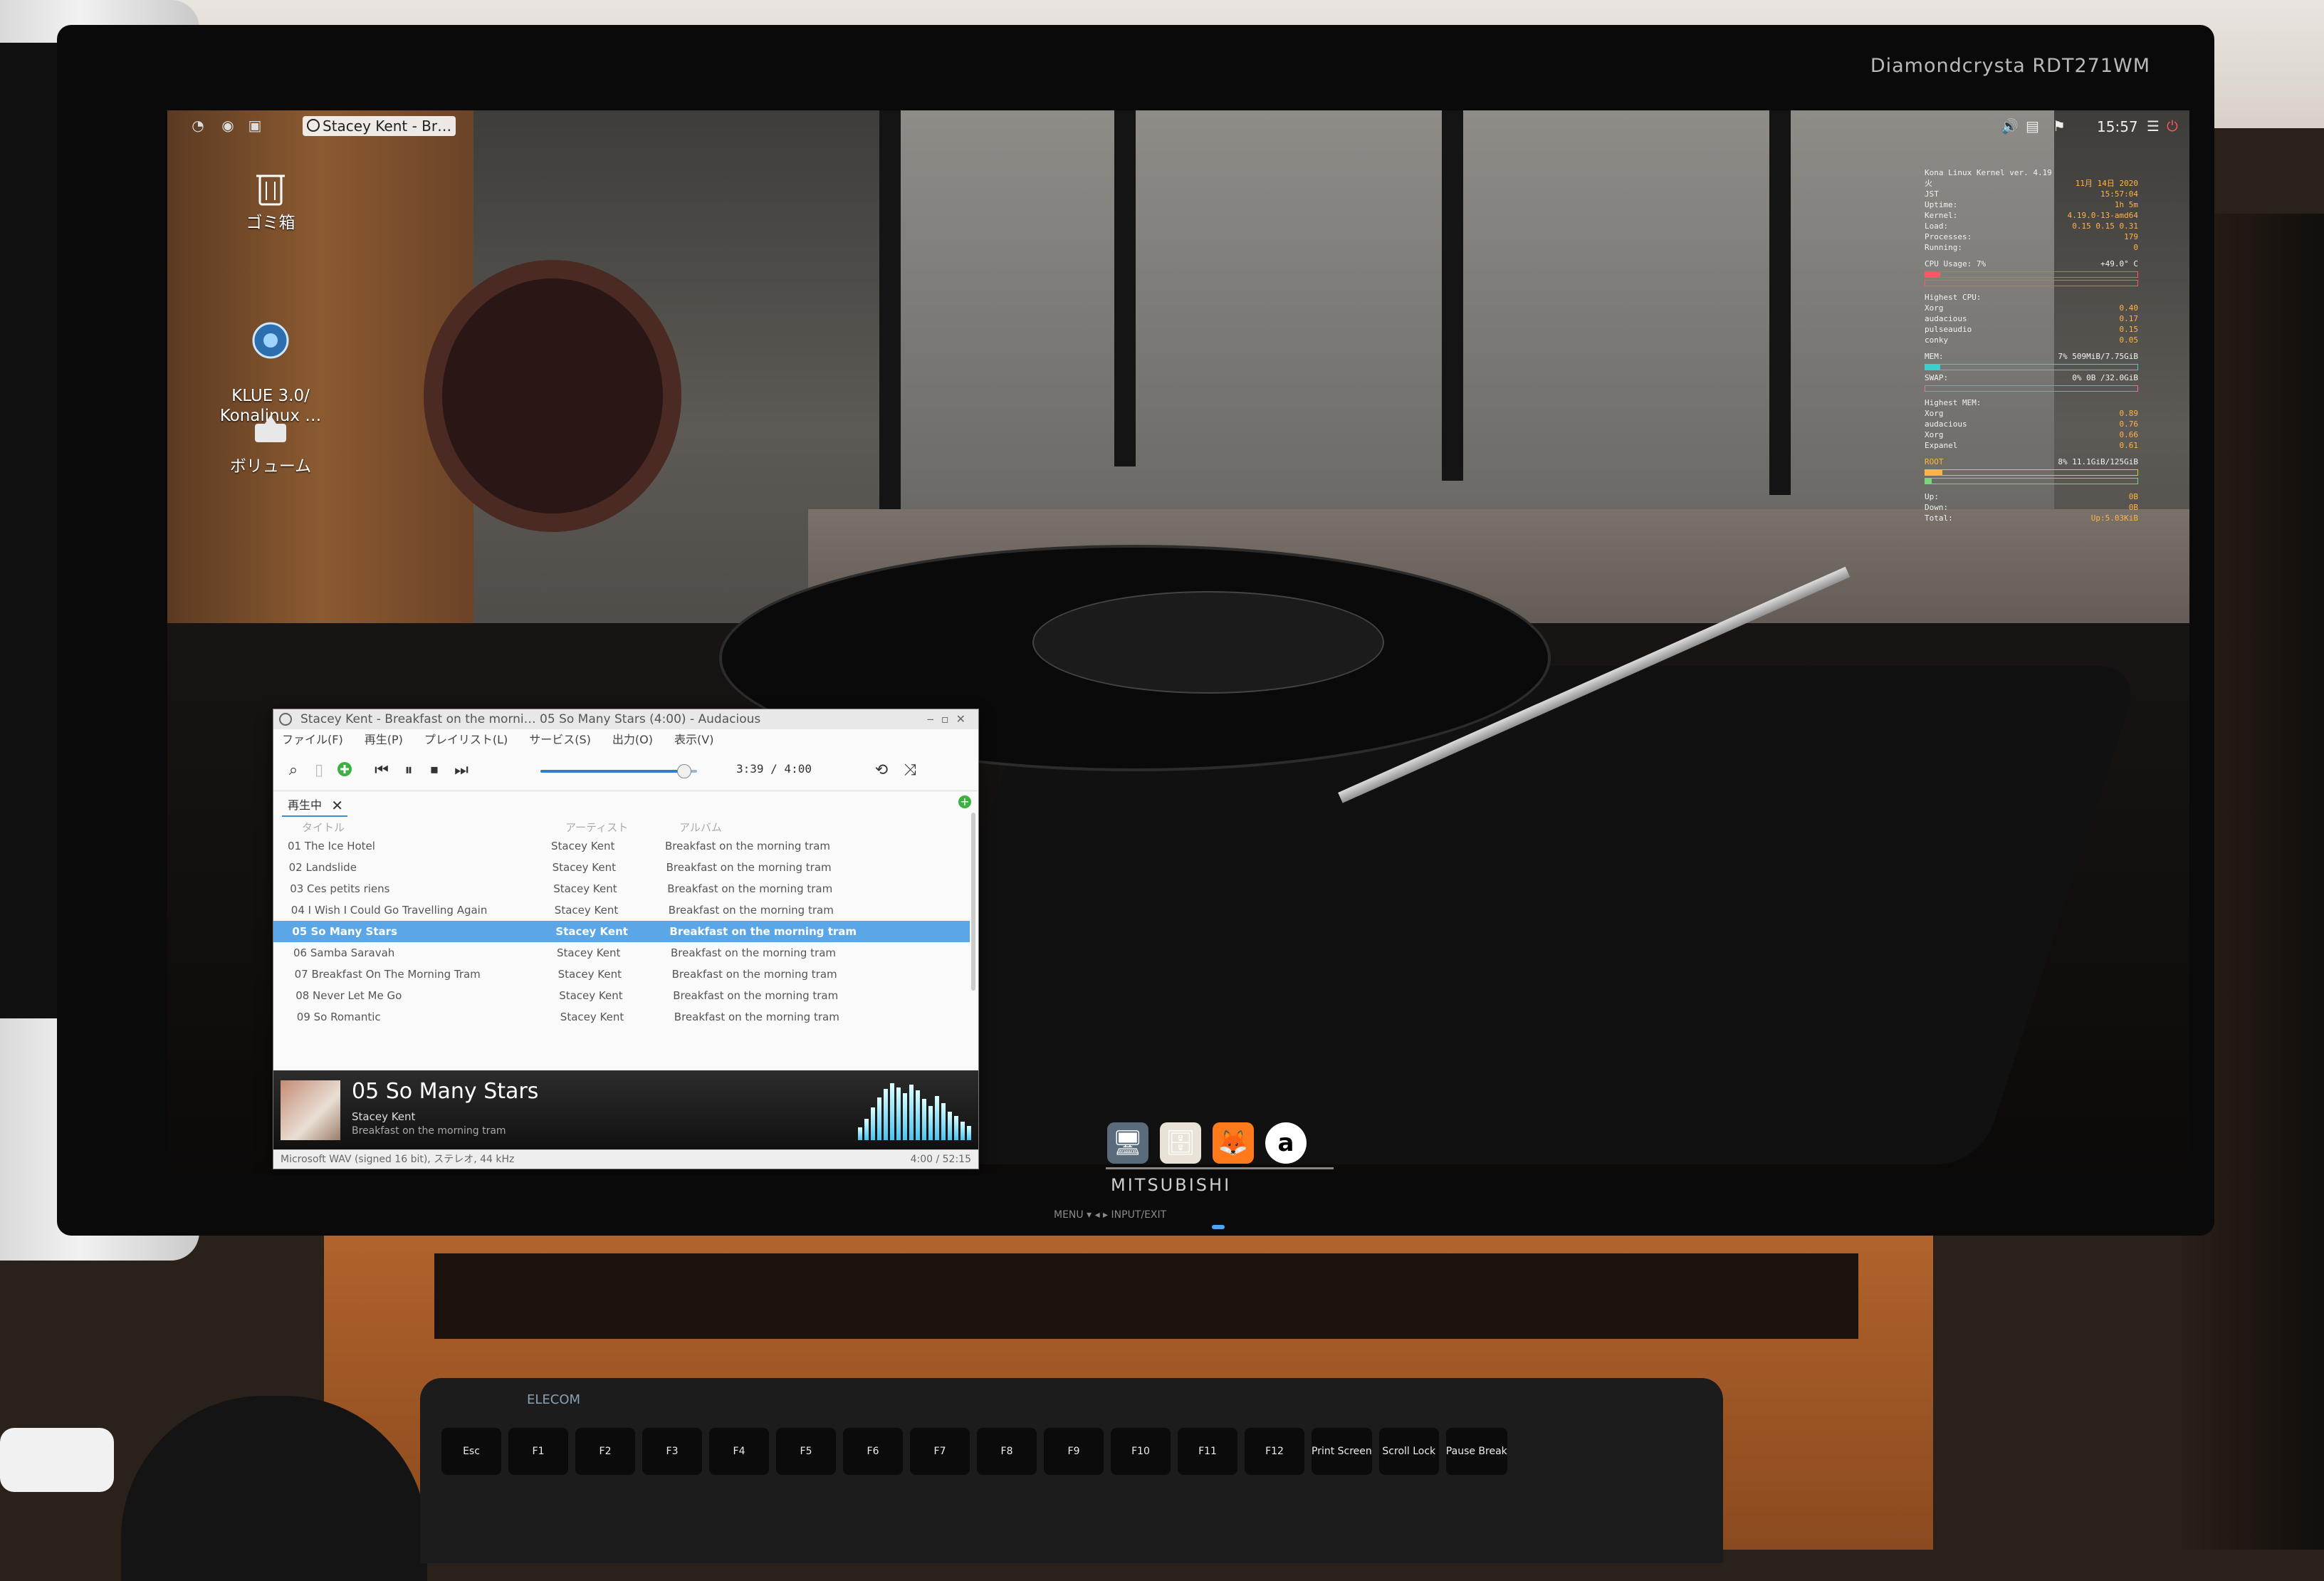  What do you see at coordinates (950, 719) in the screenshot?
I see `window-controls: ‒▫✕` at bounding box center [950, 719].